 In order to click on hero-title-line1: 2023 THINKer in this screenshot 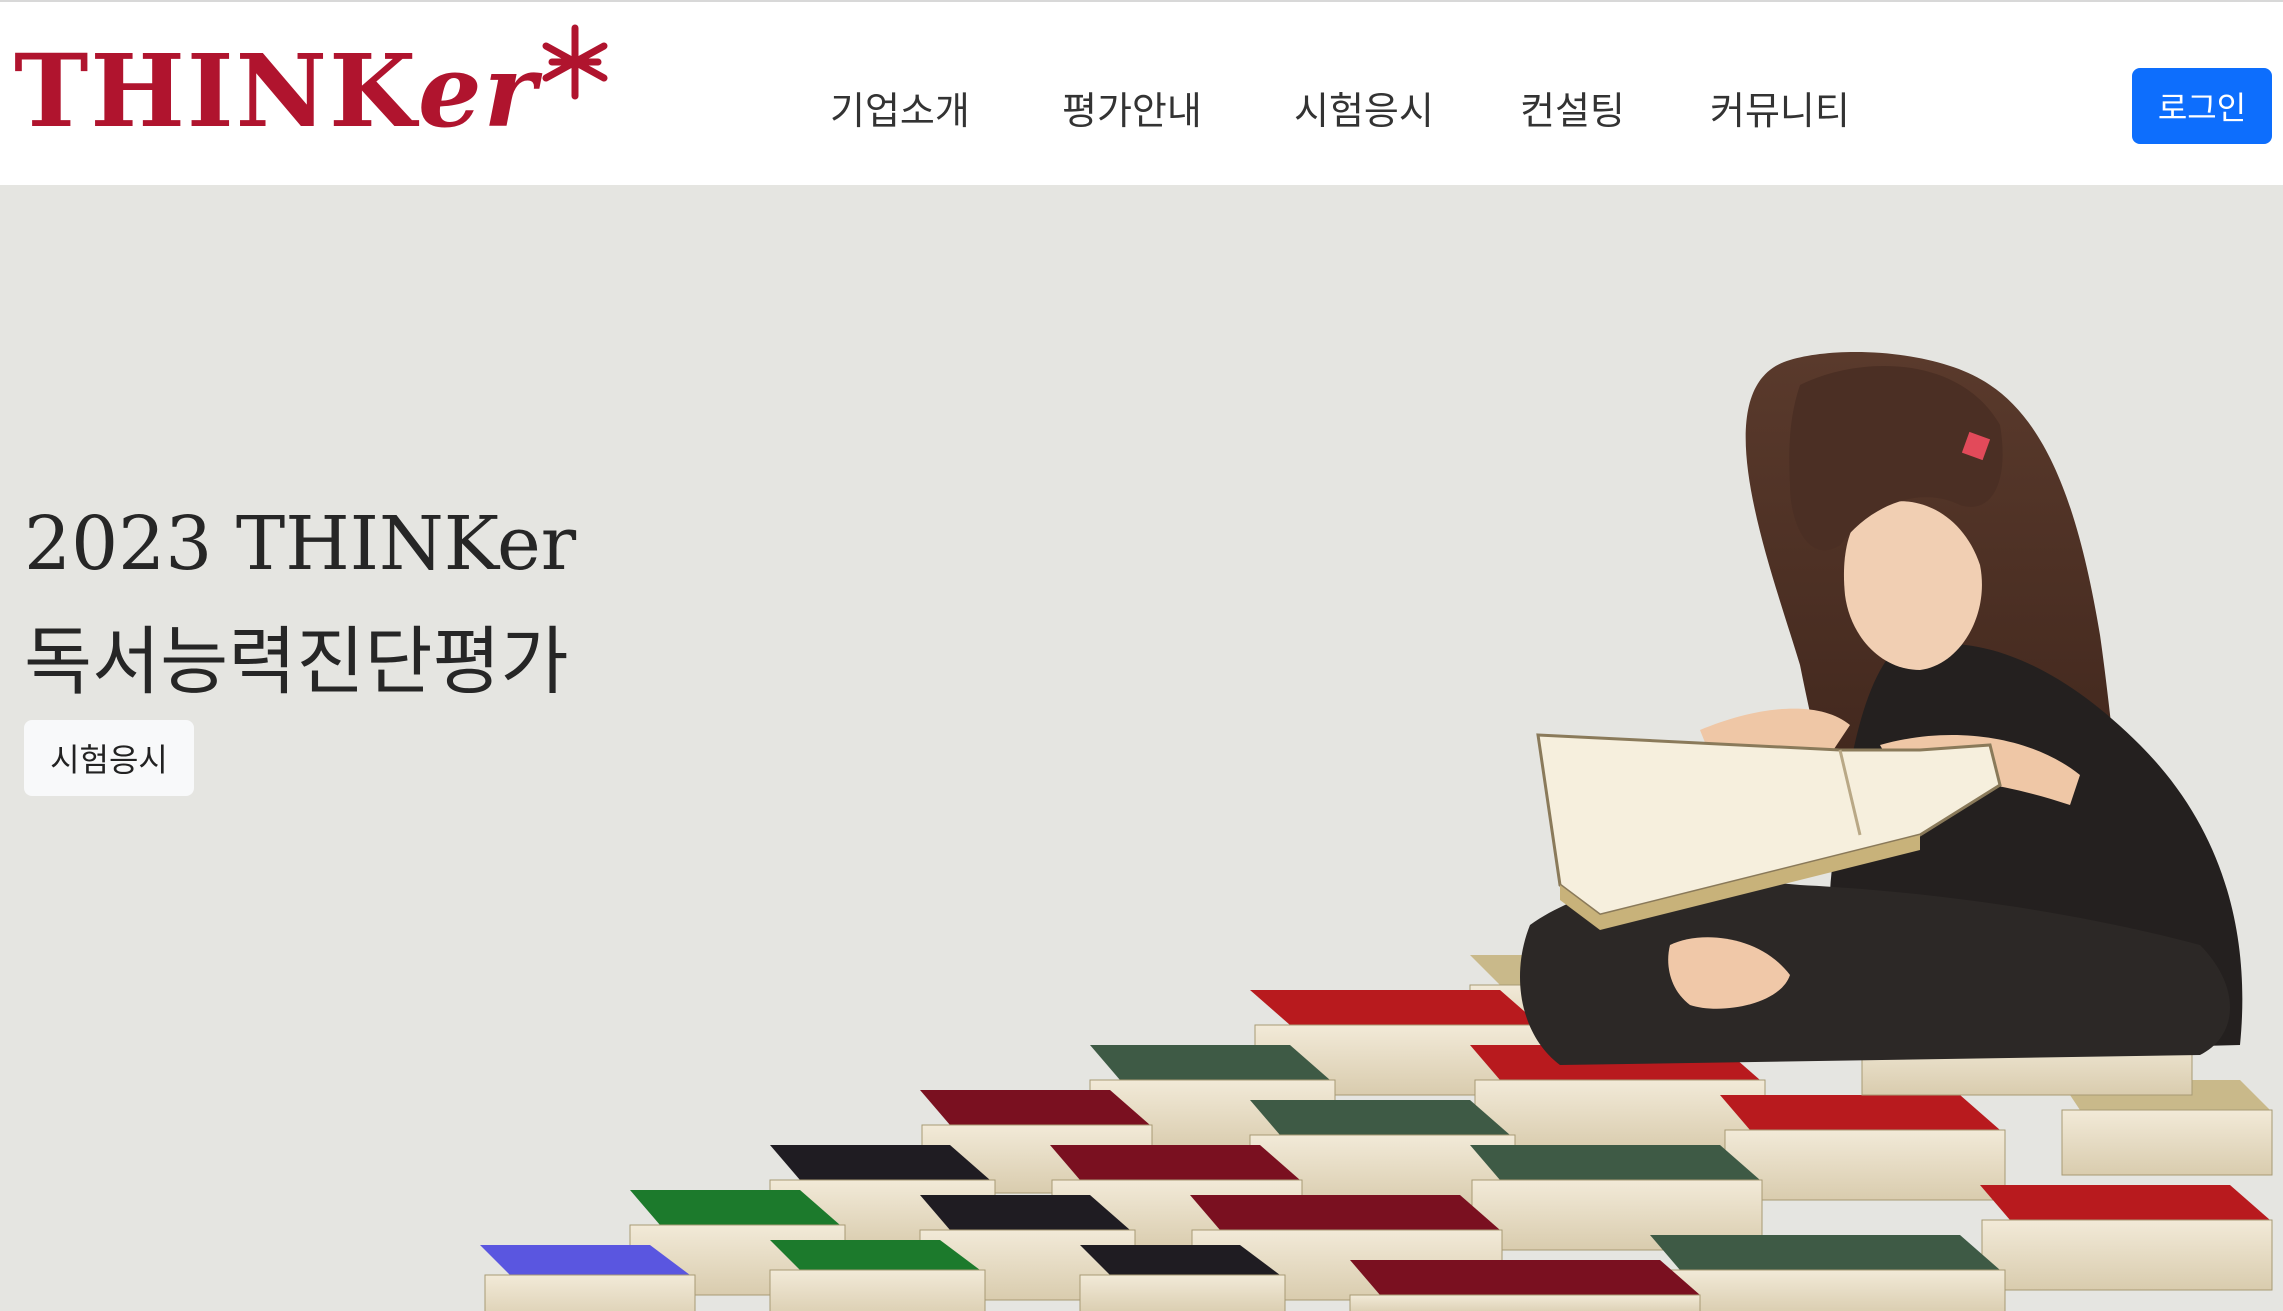, I will do `click(300, 544)`.